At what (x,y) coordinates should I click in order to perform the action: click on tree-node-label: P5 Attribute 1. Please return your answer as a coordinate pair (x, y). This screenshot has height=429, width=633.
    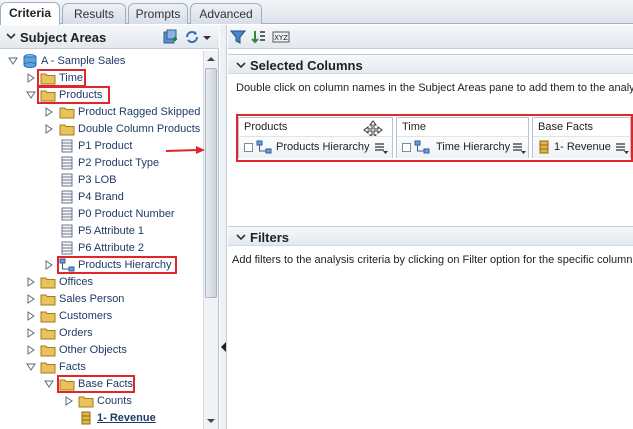
    Looking at the image, I should click on (111, 231).